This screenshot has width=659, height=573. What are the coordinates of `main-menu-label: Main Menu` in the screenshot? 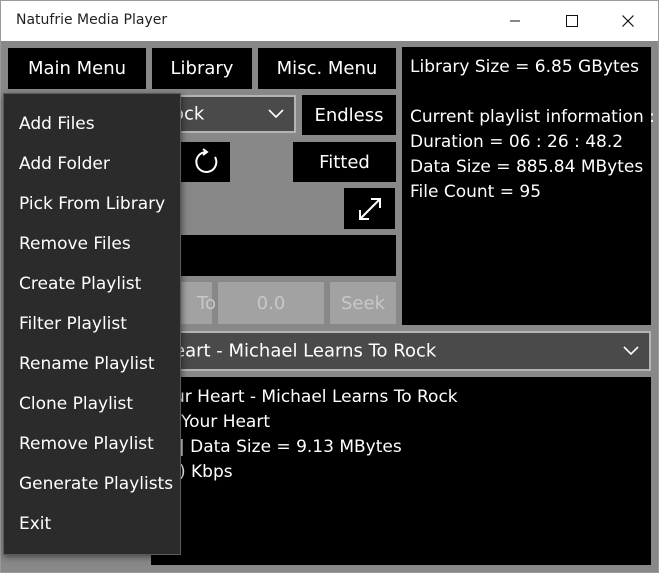 It's located at (77, 68).